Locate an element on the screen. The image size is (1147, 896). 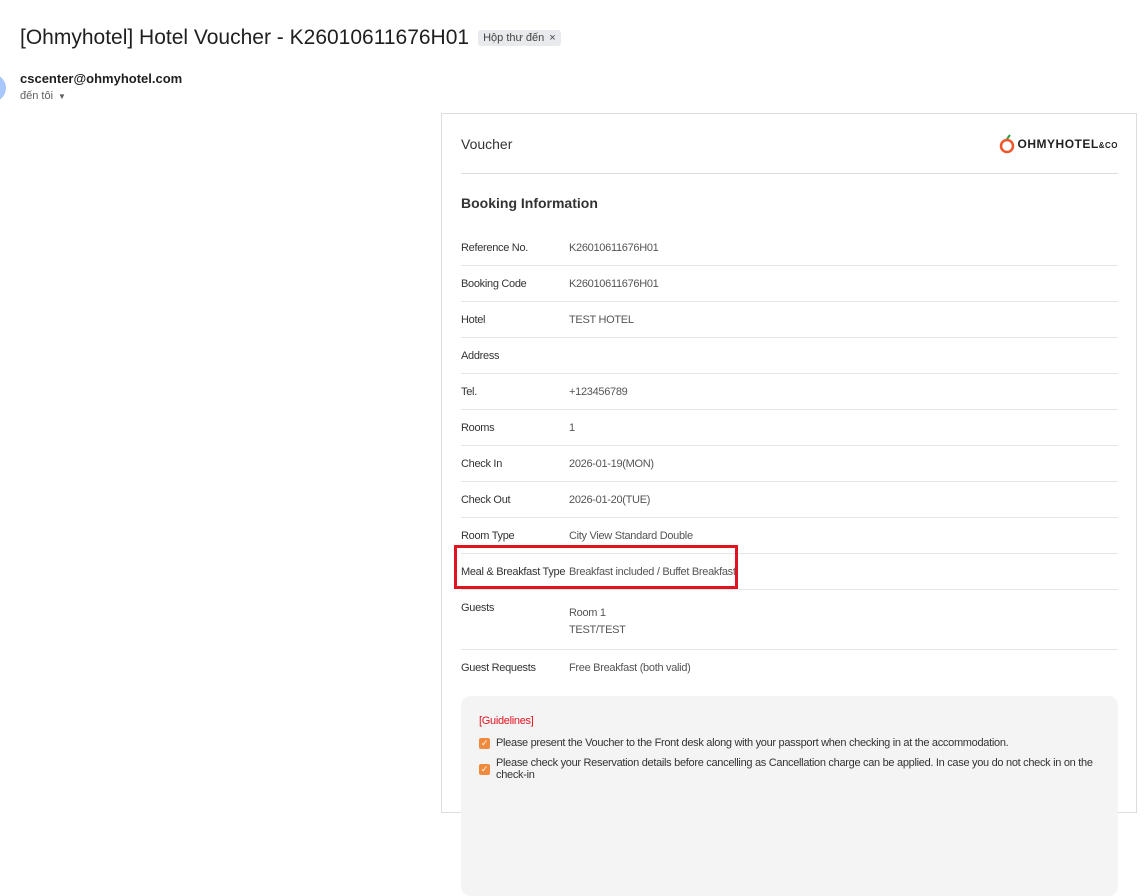
value-text: +123456789 is located at coordinates (598, 391).